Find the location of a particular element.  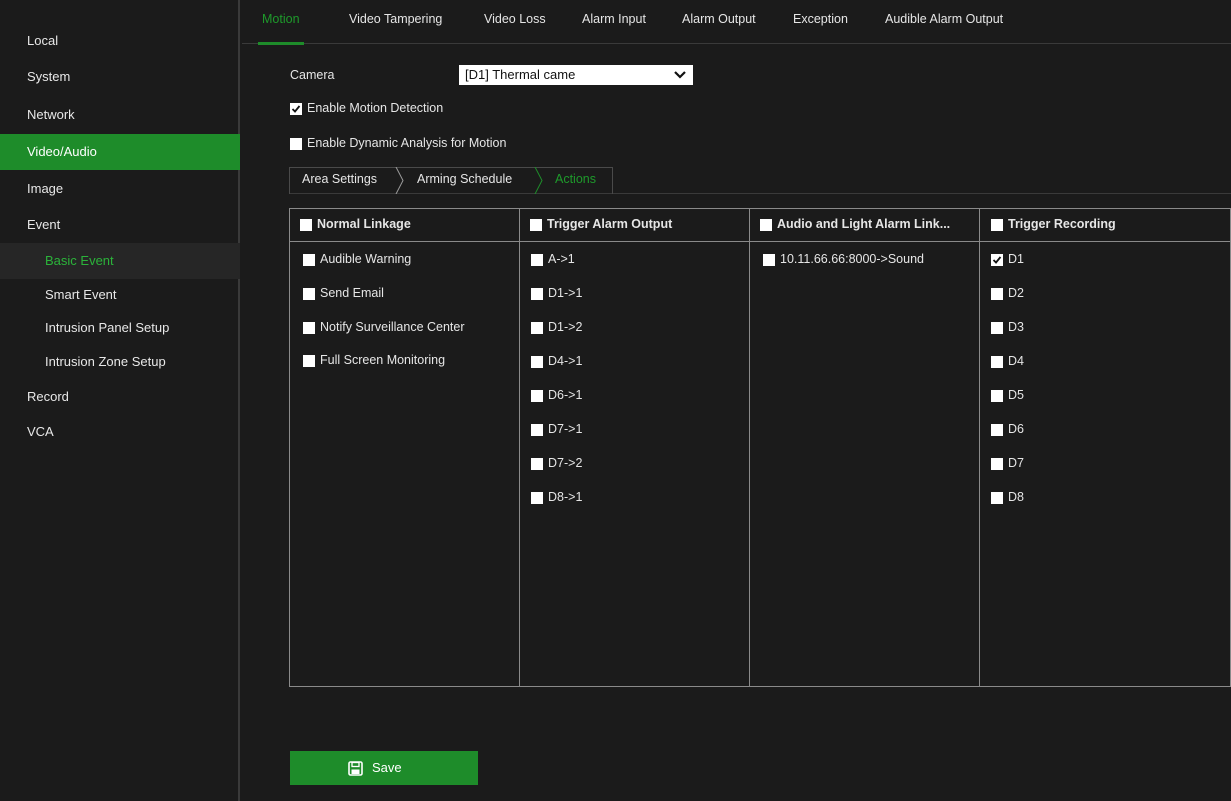

camera-select-value: [D1] Thermal came is located at coordinates (520, 74).